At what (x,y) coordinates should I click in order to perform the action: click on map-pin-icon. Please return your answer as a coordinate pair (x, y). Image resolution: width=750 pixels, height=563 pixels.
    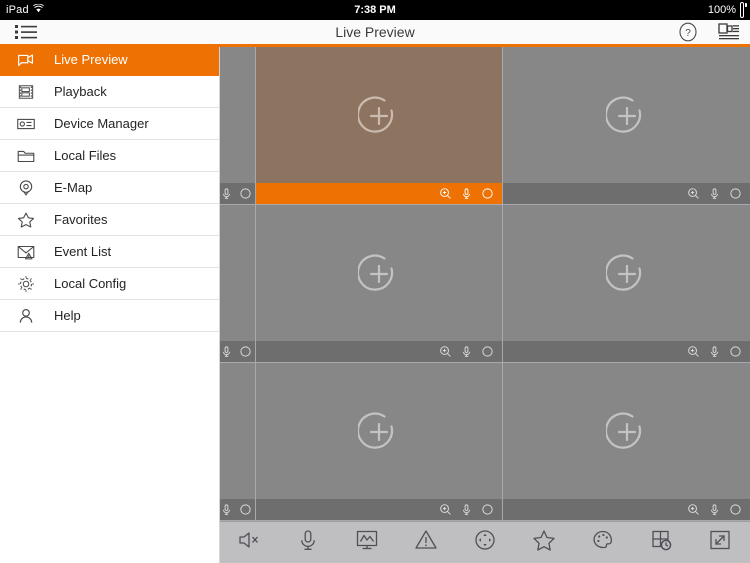
    Looking at the image, I should click on (26, 188).